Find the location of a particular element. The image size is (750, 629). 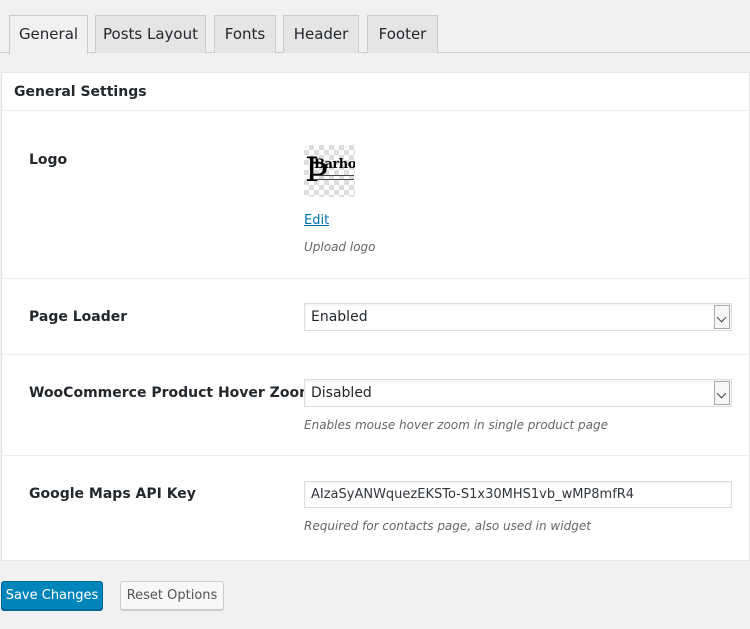

hover-zoom-label: WooCommerce Product Hover Zoom is located at coordinates (171, 393).